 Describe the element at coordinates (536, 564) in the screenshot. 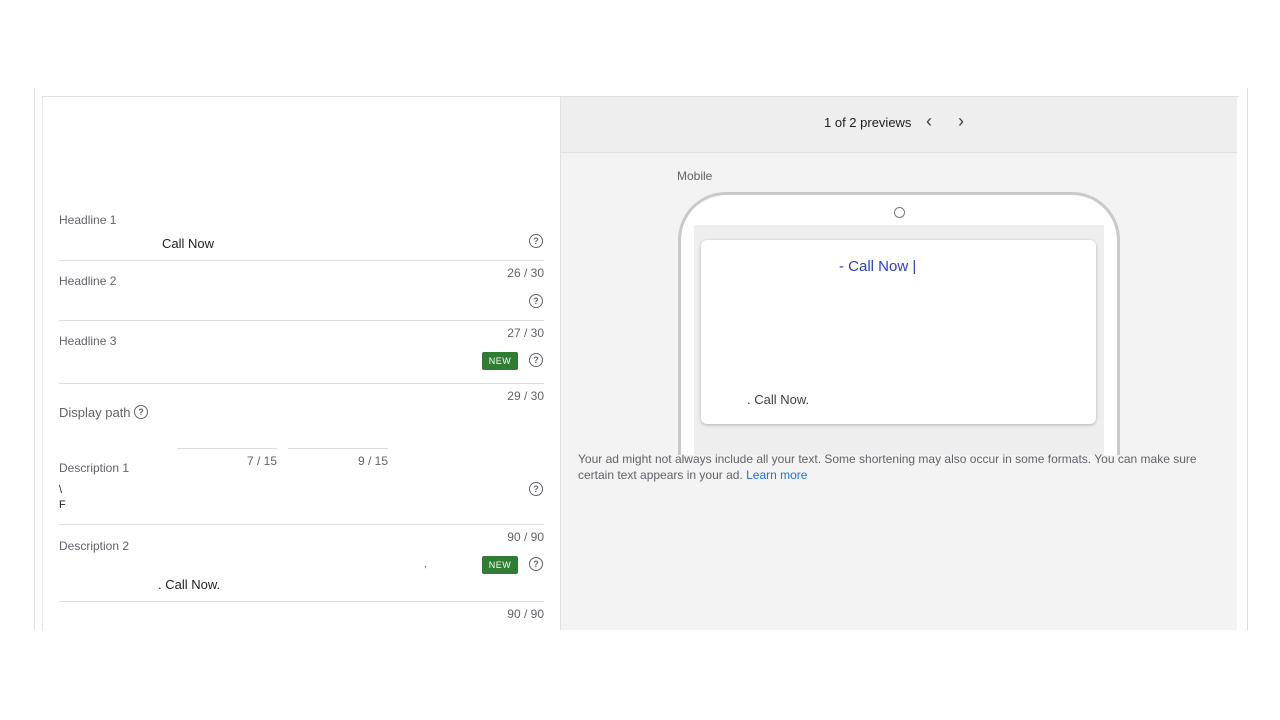

I see `description2-help-icon: ?` at that location.